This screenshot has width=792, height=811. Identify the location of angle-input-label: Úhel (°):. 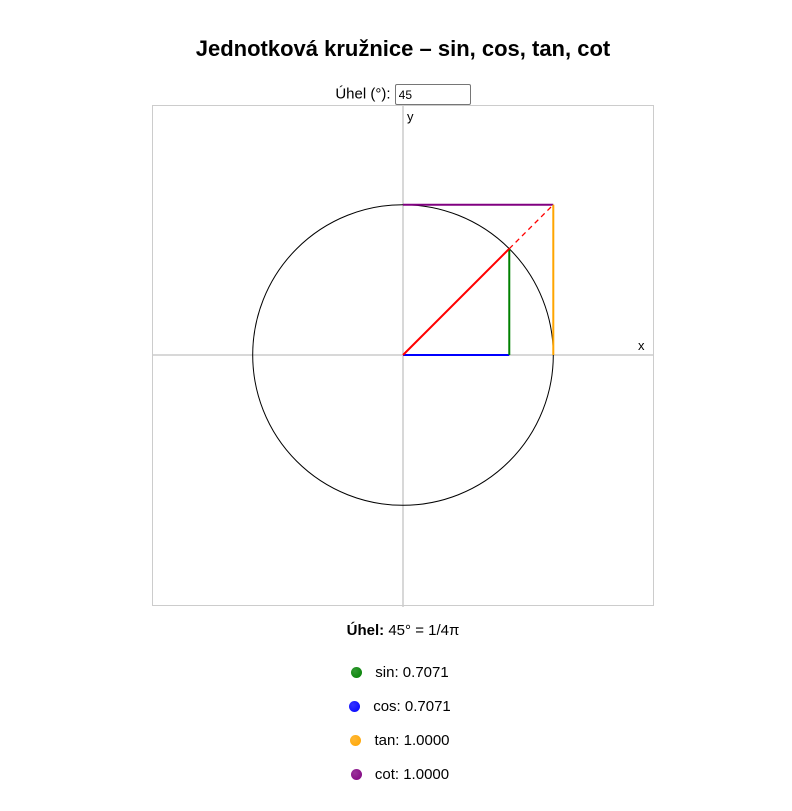
(363, 94).